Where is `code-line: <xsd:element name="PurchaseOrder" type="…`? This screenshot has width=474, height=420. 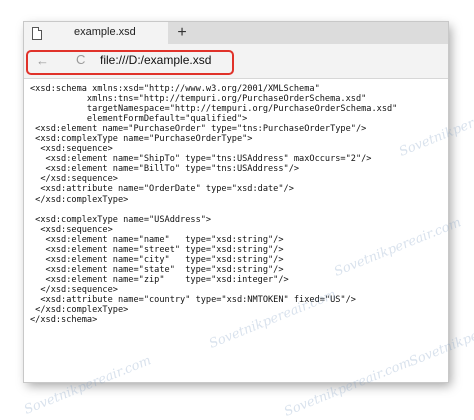
code-line: <xsd:element name="PurchaseOrder" type="… is located at coordinates (198, 129).